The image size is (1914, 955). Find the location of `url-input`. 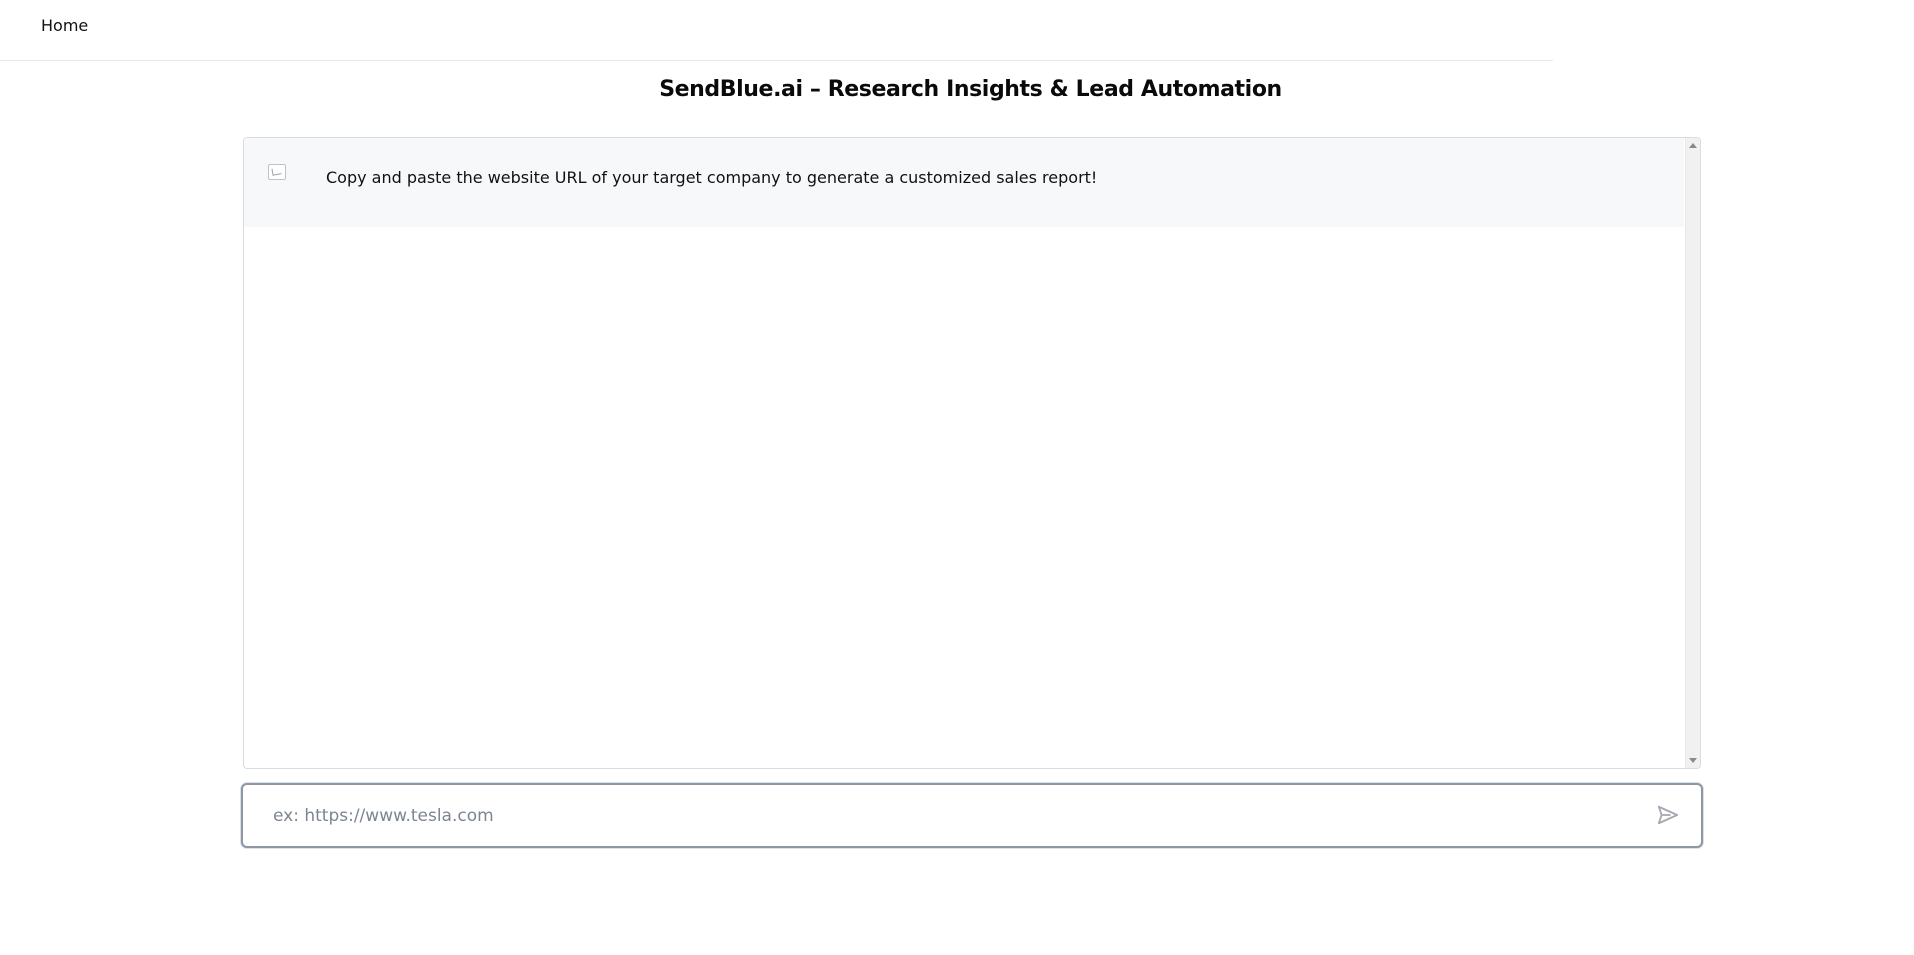

url-input is located at coordinates (953, 816).